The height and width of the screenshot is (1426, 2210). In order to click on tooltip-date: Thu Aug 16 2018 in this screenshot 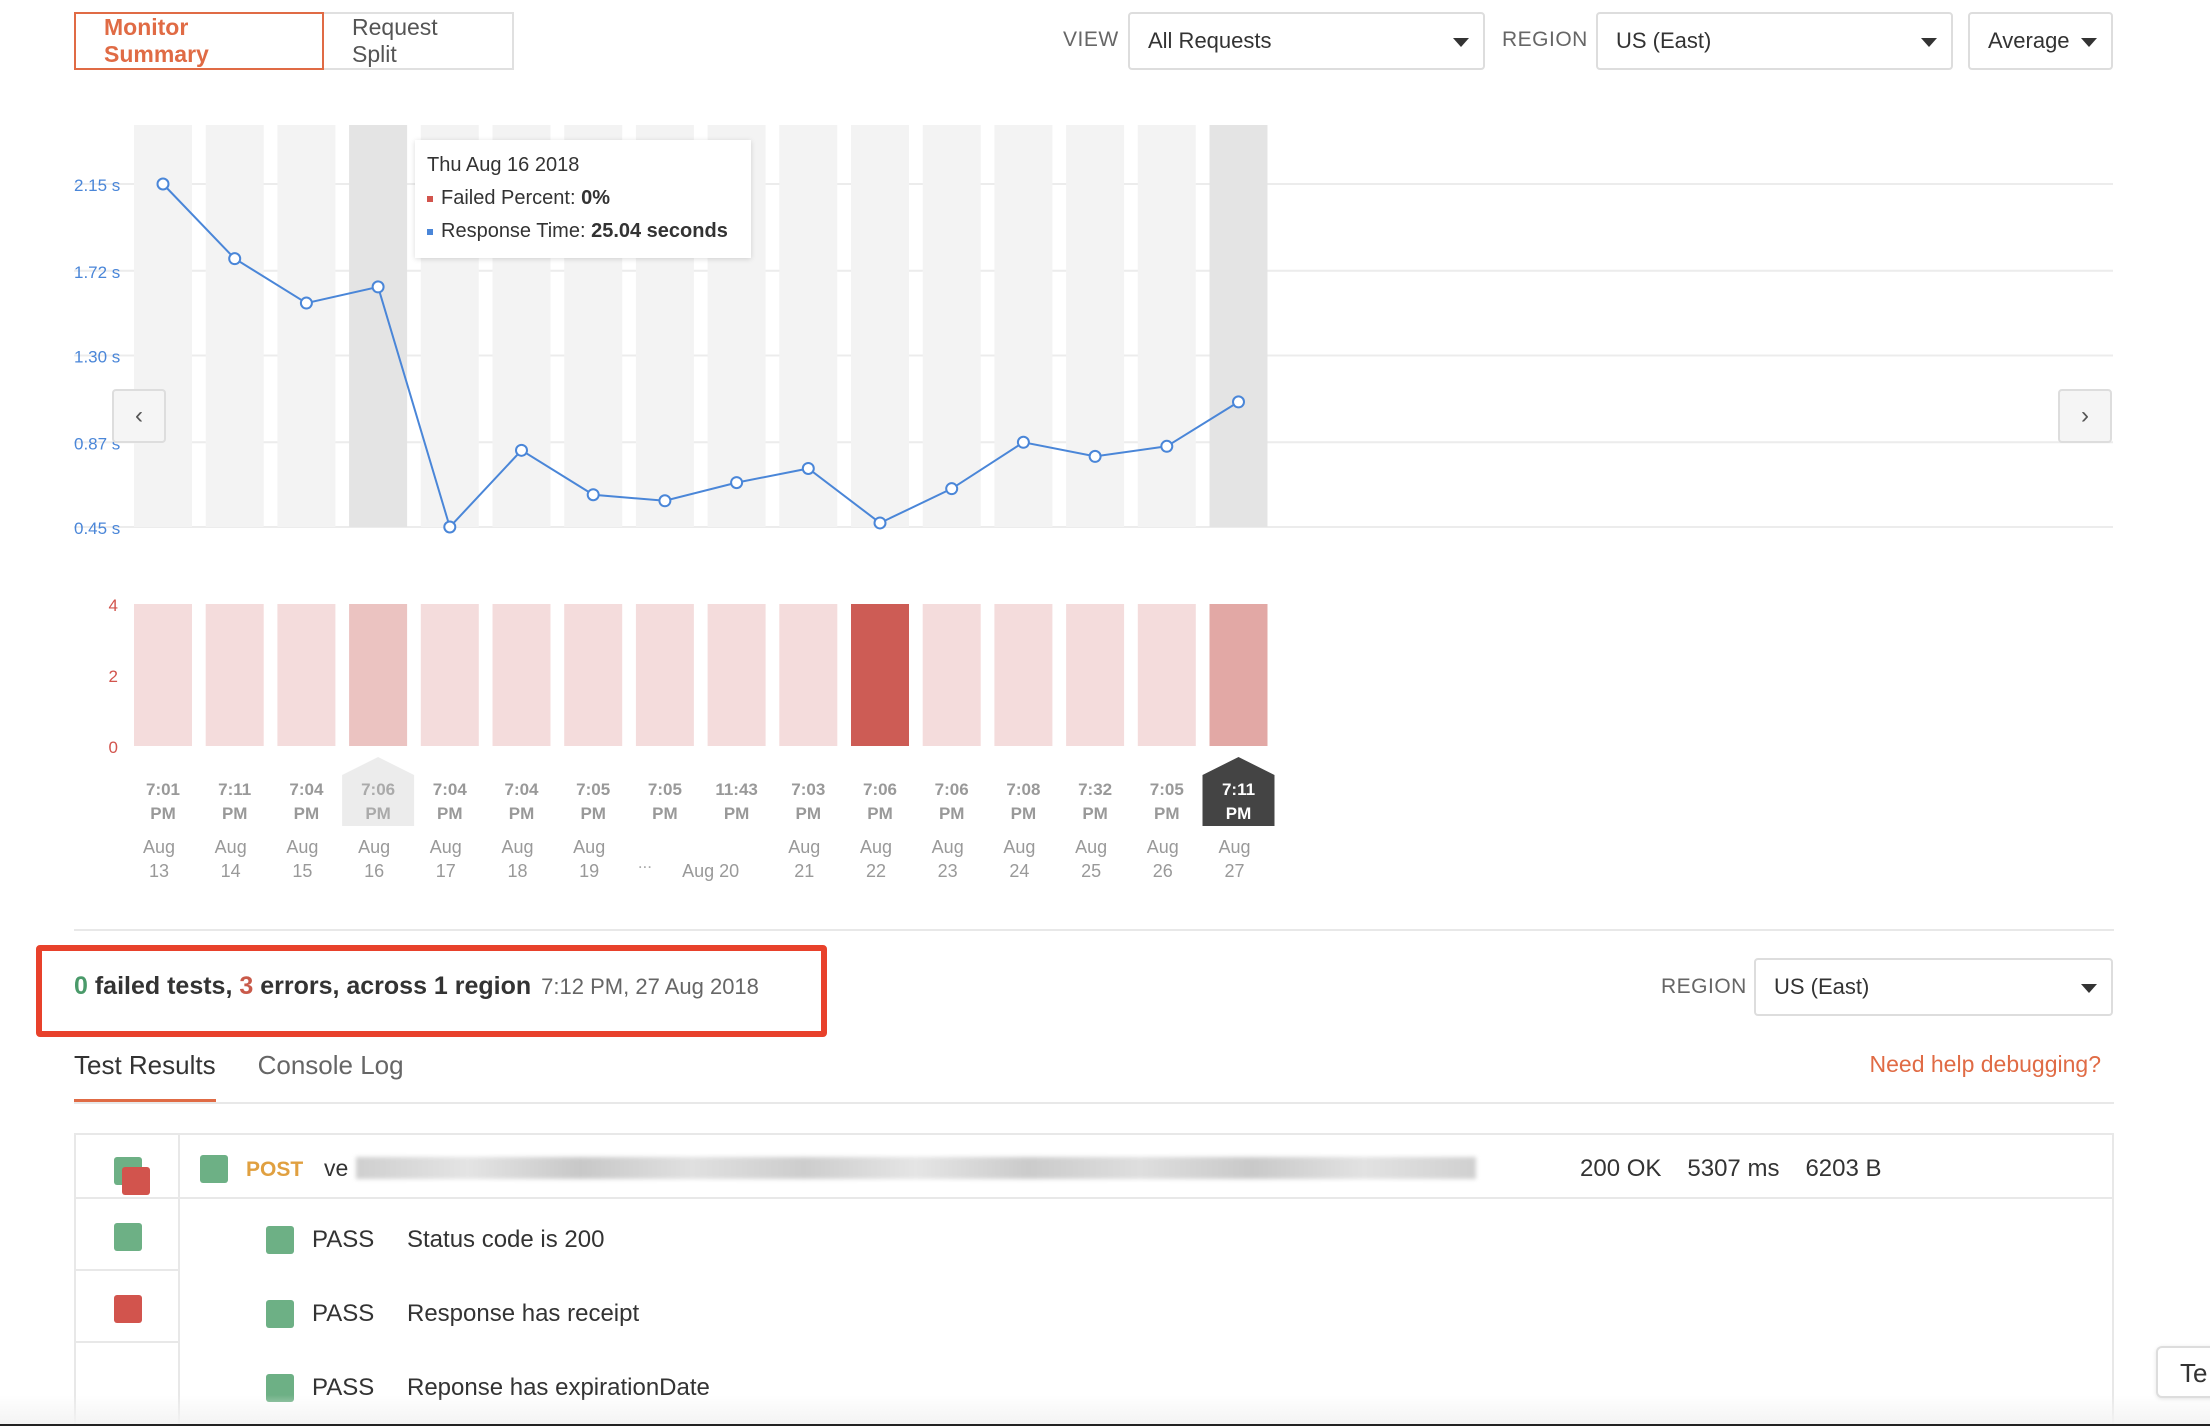, I will do `click(503, 165)`.